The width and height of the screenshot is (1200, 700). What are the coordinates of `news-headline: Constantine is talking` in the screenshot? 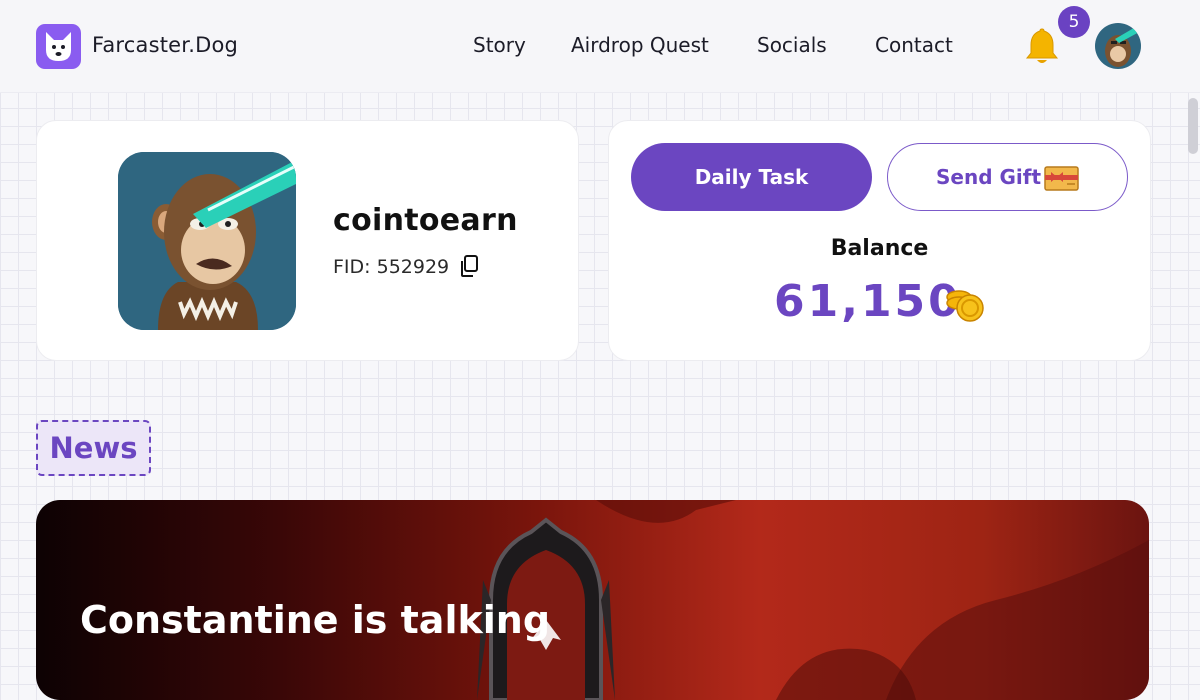 It's located at (315, 620).